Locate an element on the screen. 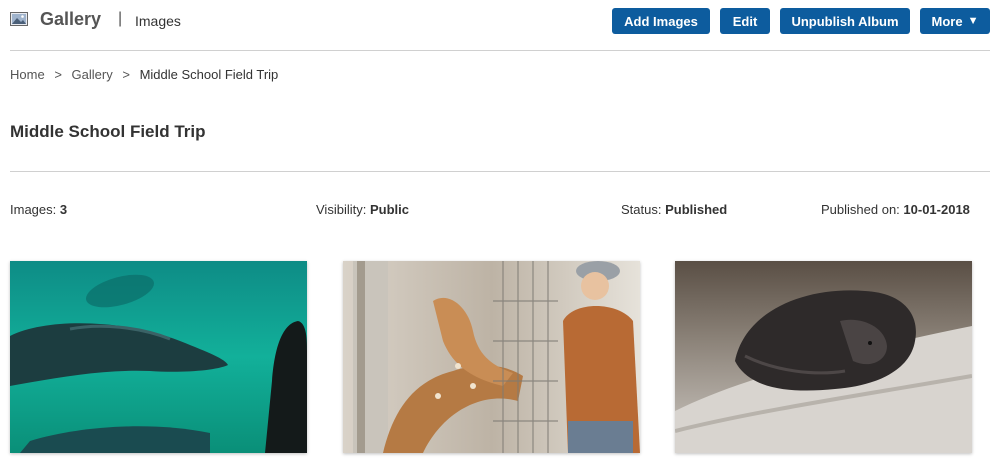  status-meta: Status: Published is located at coordinates (674, 209).